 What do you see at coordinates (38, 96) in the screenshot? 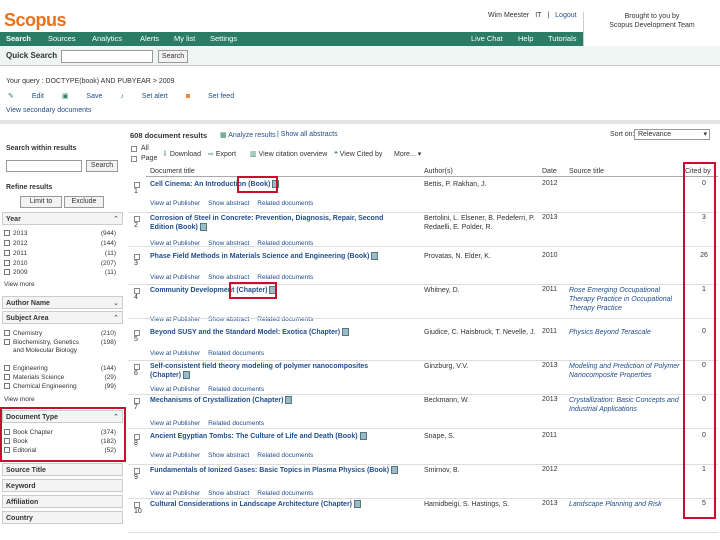
I see `edit-label: Edit` at bounding box center [38, 96].